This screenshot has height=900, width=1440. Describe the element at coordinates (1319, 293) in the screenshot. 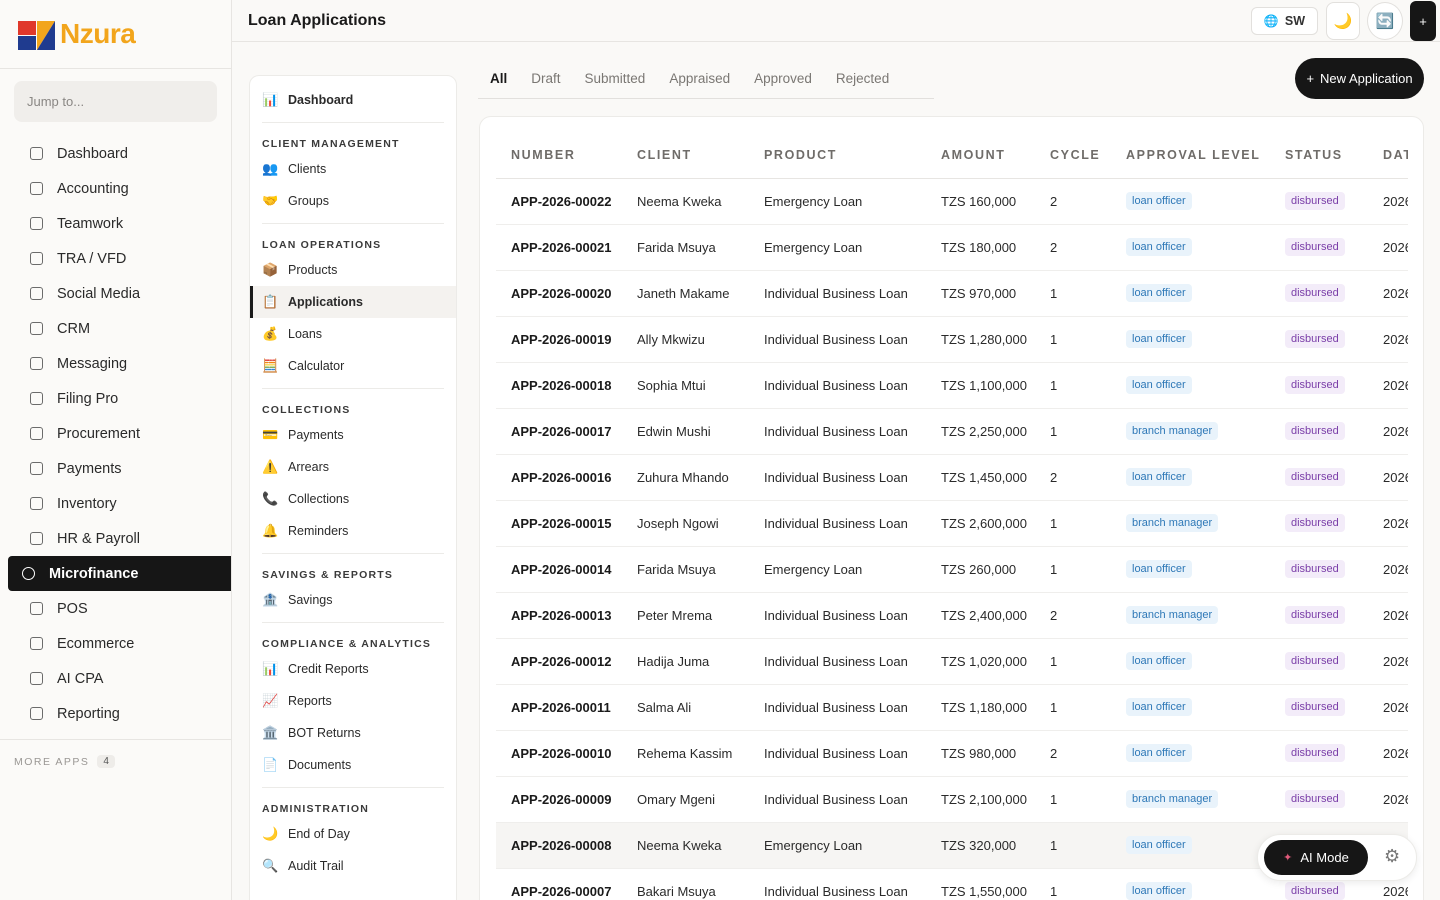

I see `status-cell: disbursed` at that location.